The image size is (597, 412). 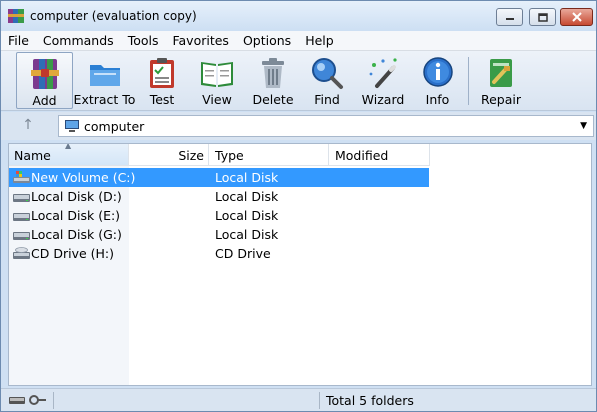 I want to click on file-name: CD Drive (H:), so click(x=72, y=253).